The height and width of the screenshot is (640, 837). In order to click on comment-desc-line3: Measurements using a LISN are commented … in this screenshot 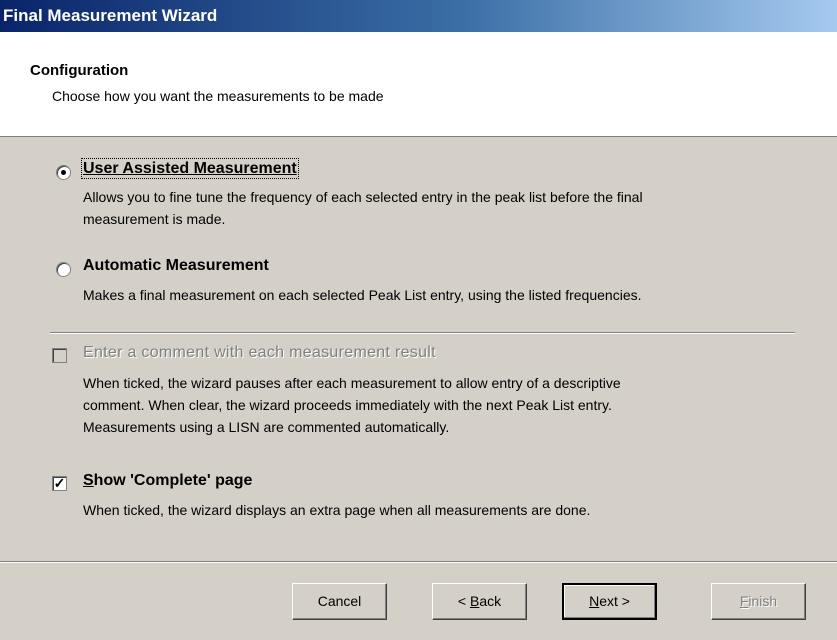, I will do `click(266, 427)`.